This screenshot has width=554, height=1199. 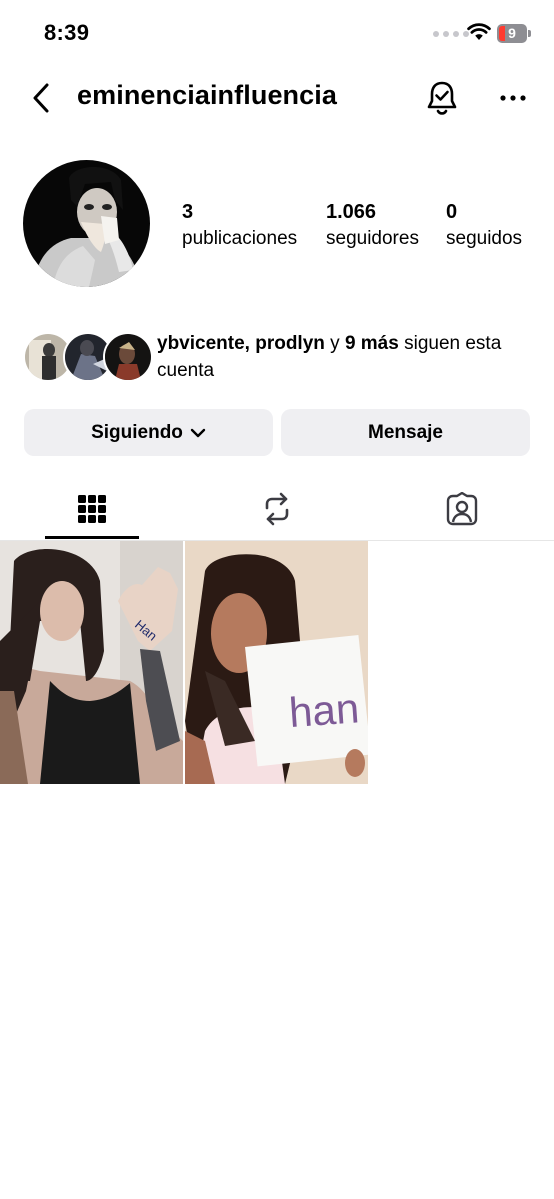 What do you see at coordinates (372, 238) in the screenshot?
I see `stat-followers-label: seguidores` at bounding box center [372, 238].